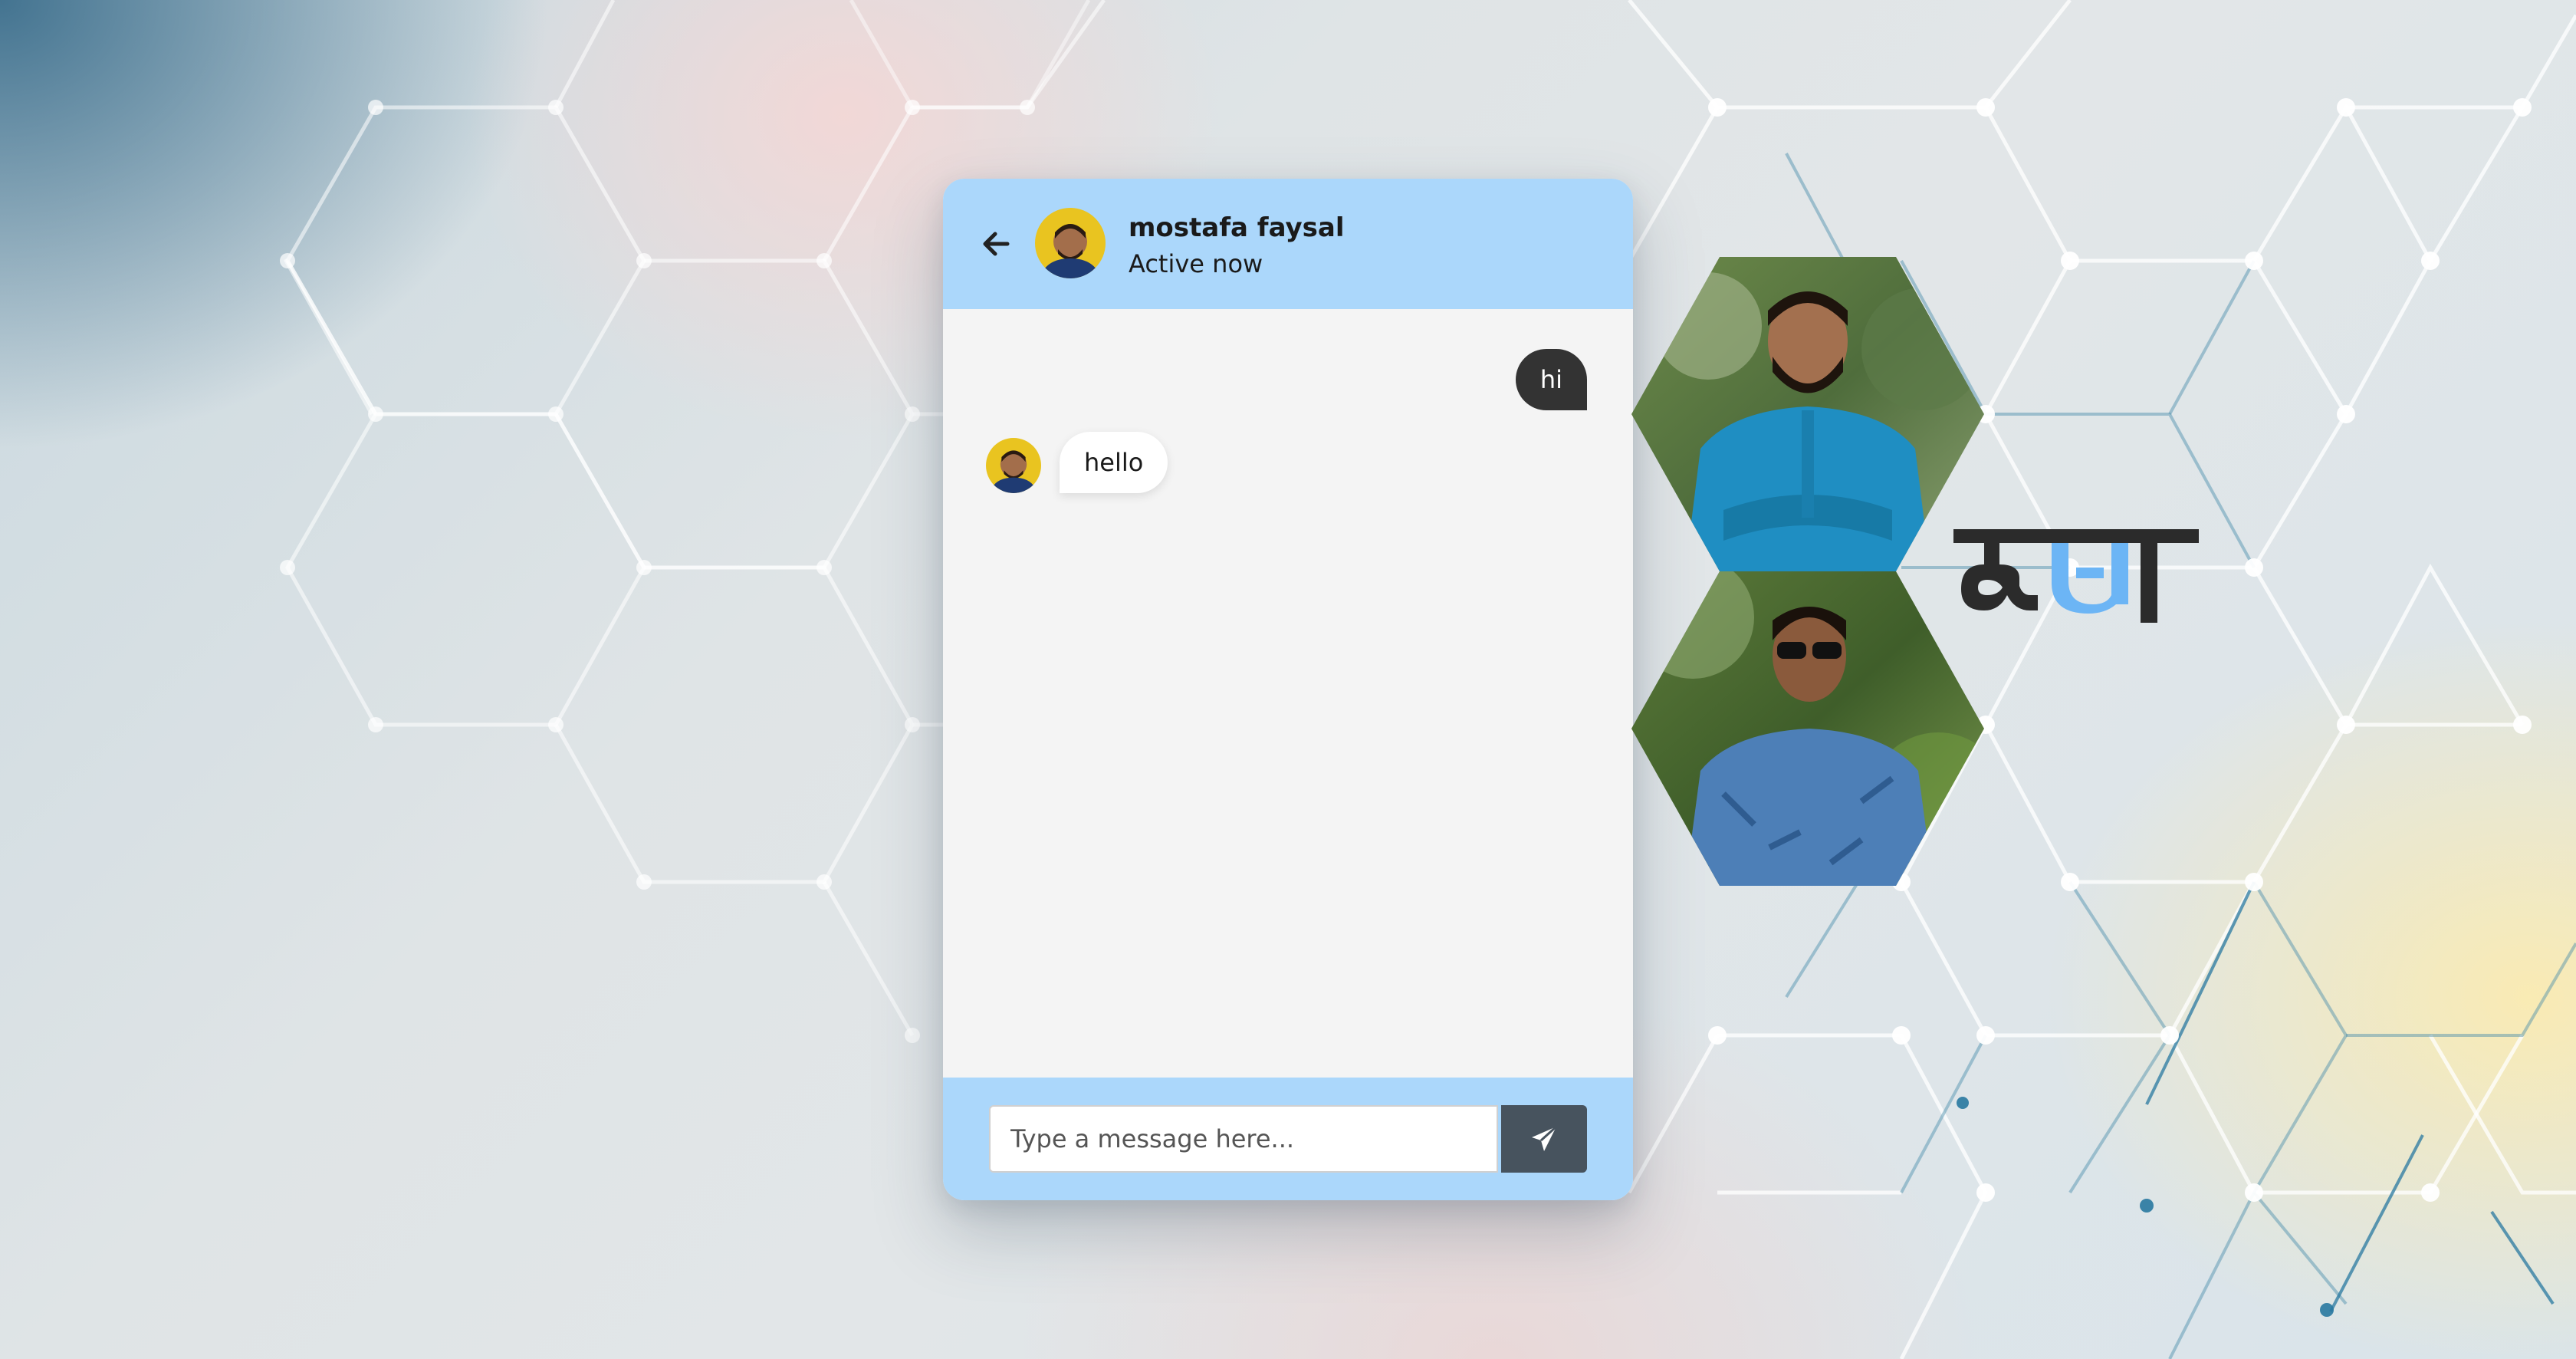 The image size is (2576, 1359). Describe the element at coordinates (1196, 263) in the screenshot. I see `contact-status: Active now` at that location.